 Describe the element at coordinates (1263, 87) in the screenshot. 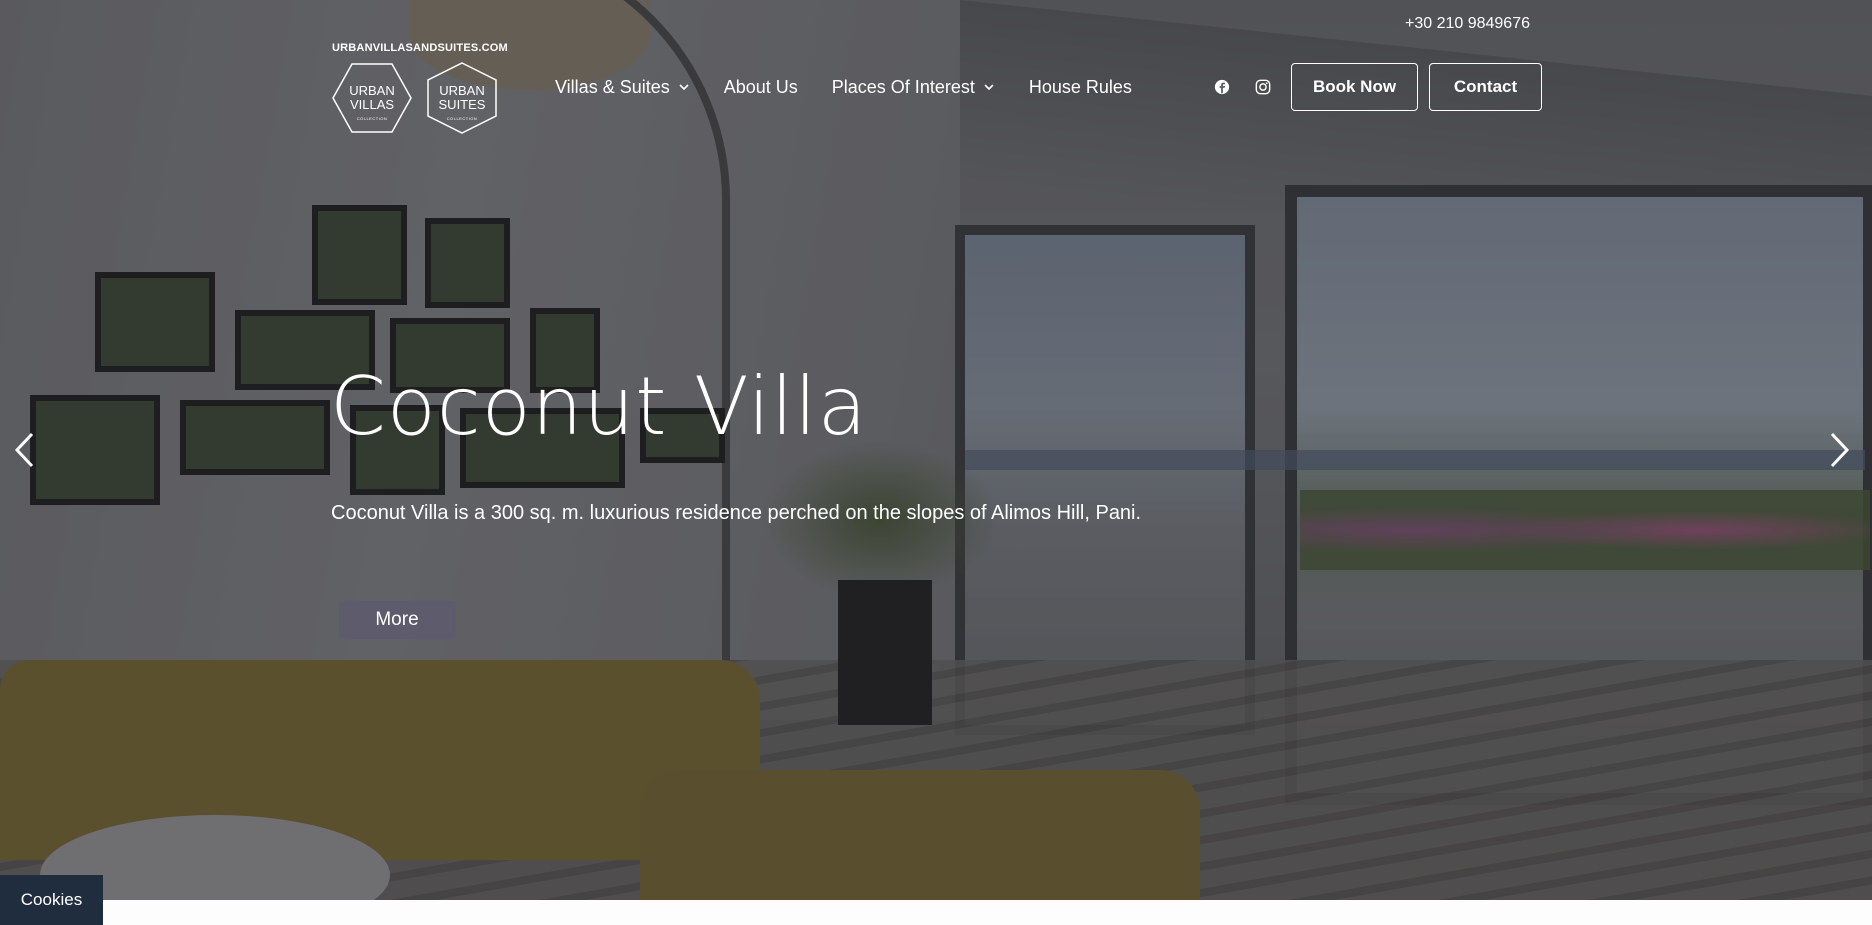

I see `instagram-icon` at that location.